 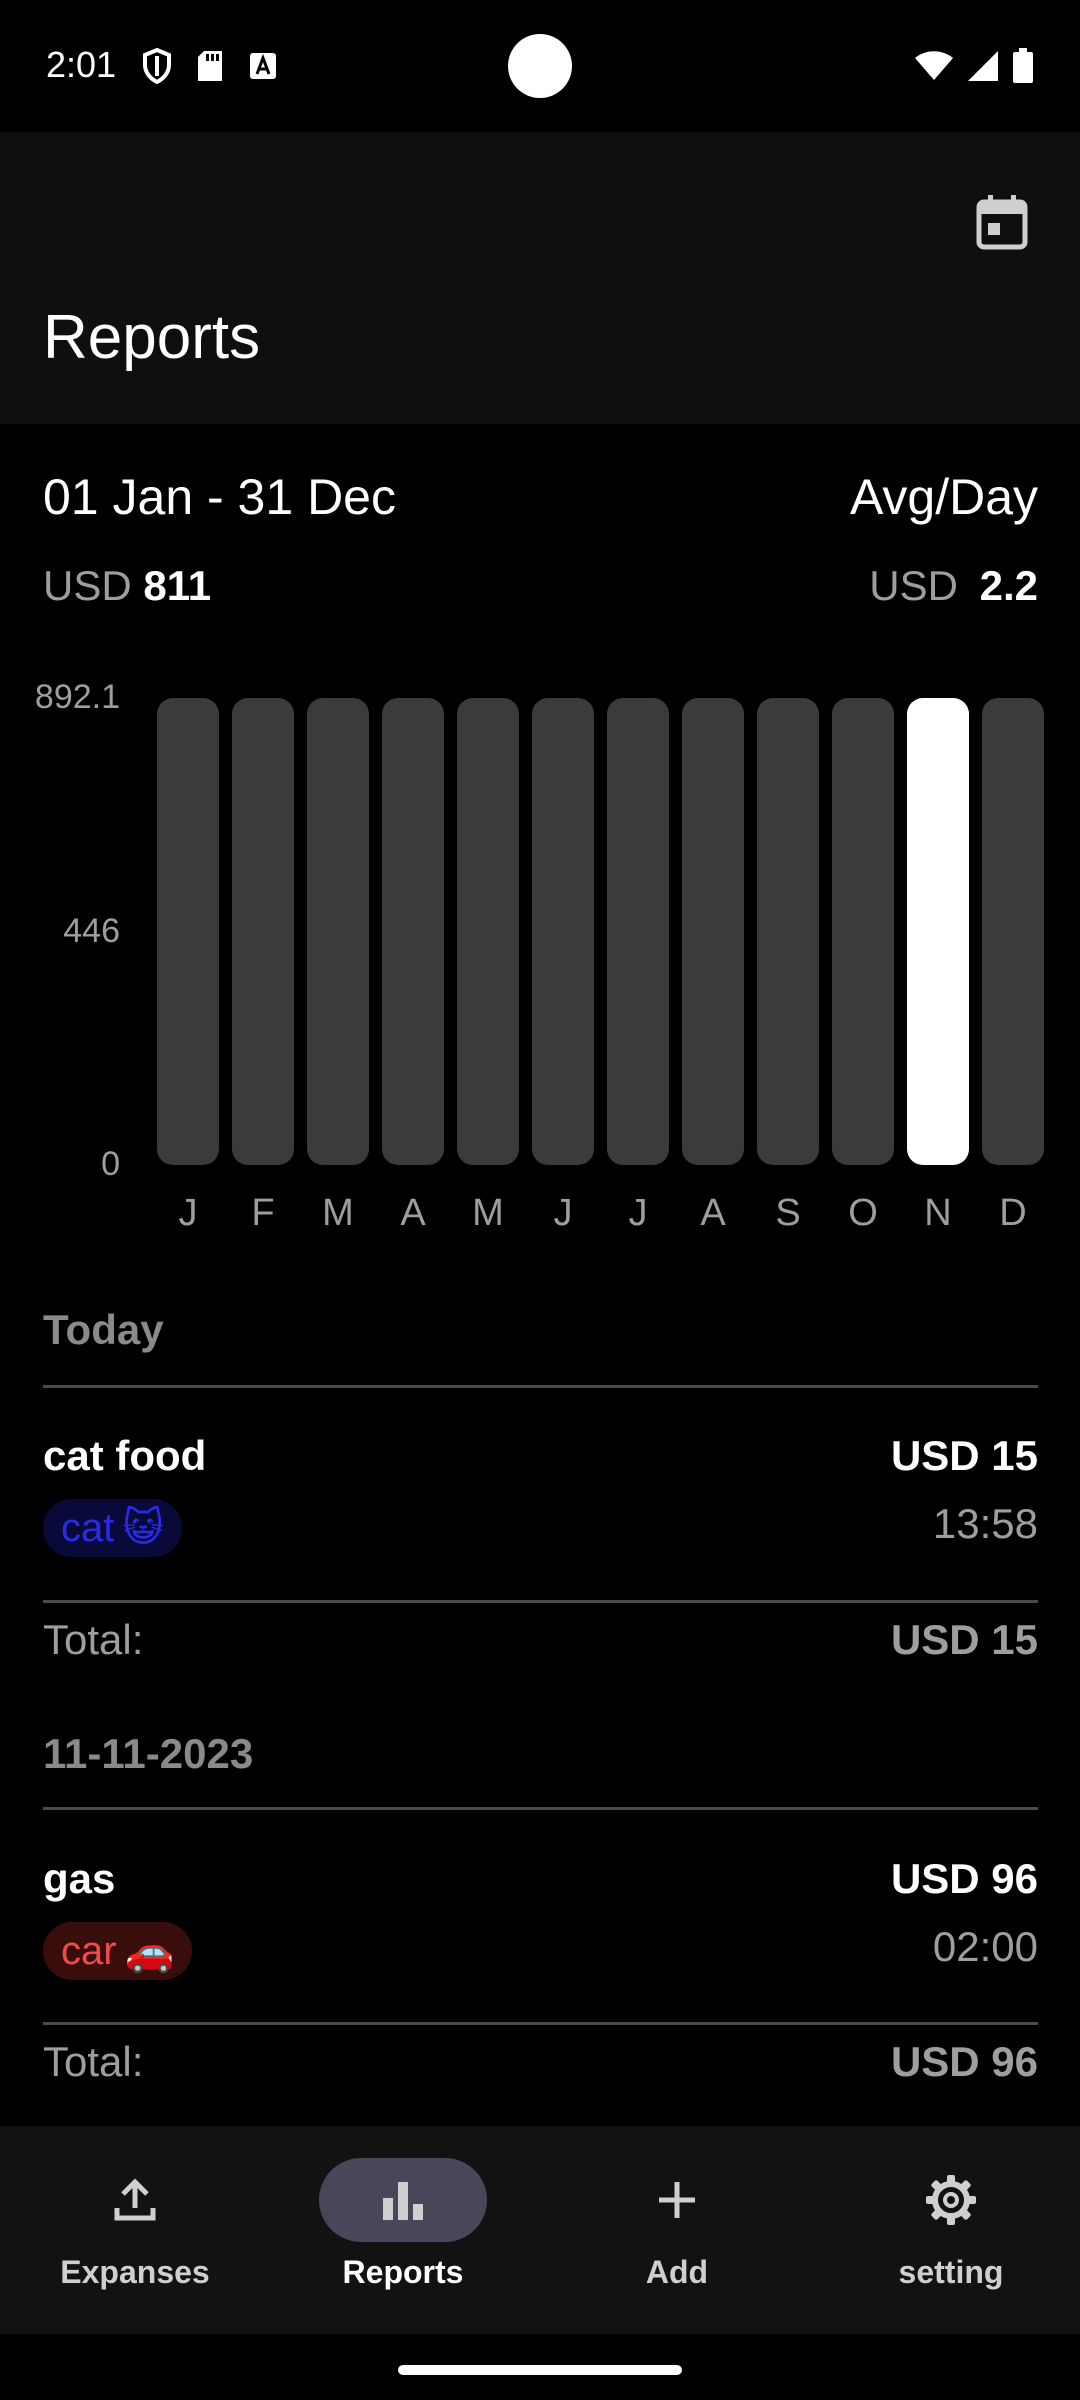 What do you see at coordinates (157, 66) in the screenshot?
I see `shield-icon` at bounding box center [157, 66].